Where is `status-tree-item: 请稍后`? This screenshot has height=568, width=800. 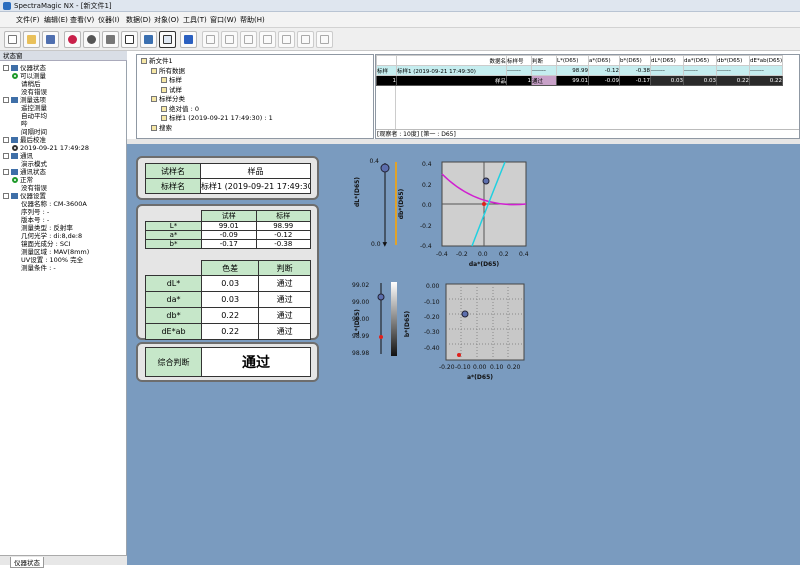
status-tree-item: 请稍后 is located at coordinates (31, 84).